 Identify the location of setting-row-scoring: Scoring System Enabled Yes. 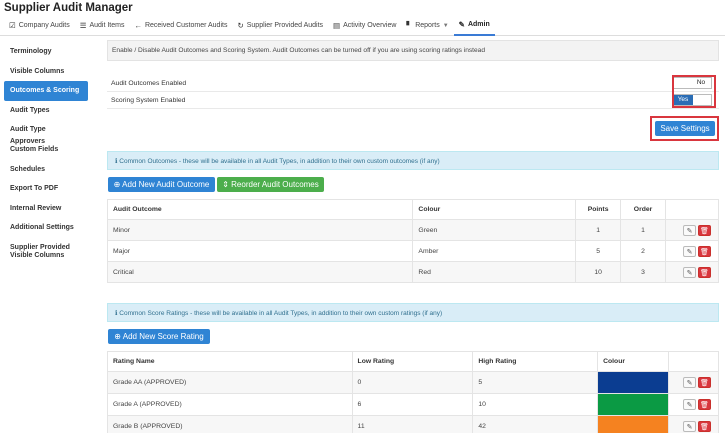
(413, 100).